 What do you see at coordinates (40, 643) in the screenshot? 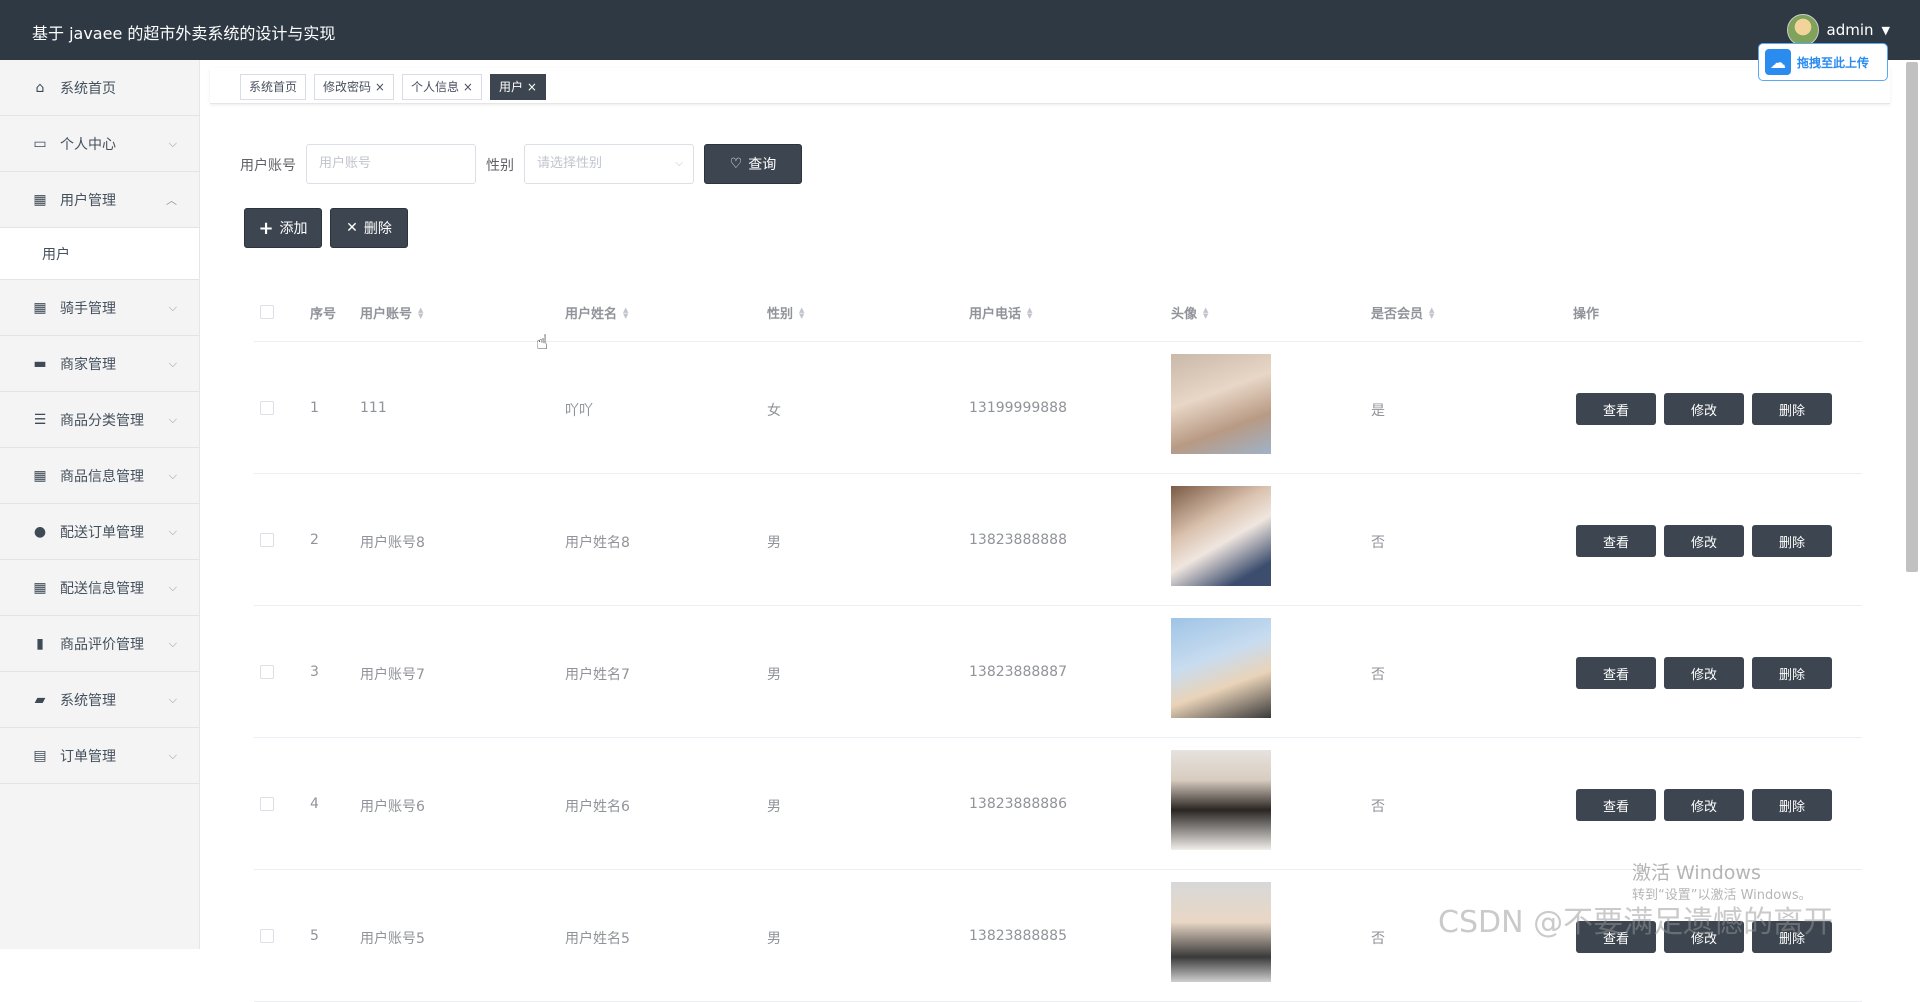
I see `book-icon: ▮` at bounding box center [40, 643].